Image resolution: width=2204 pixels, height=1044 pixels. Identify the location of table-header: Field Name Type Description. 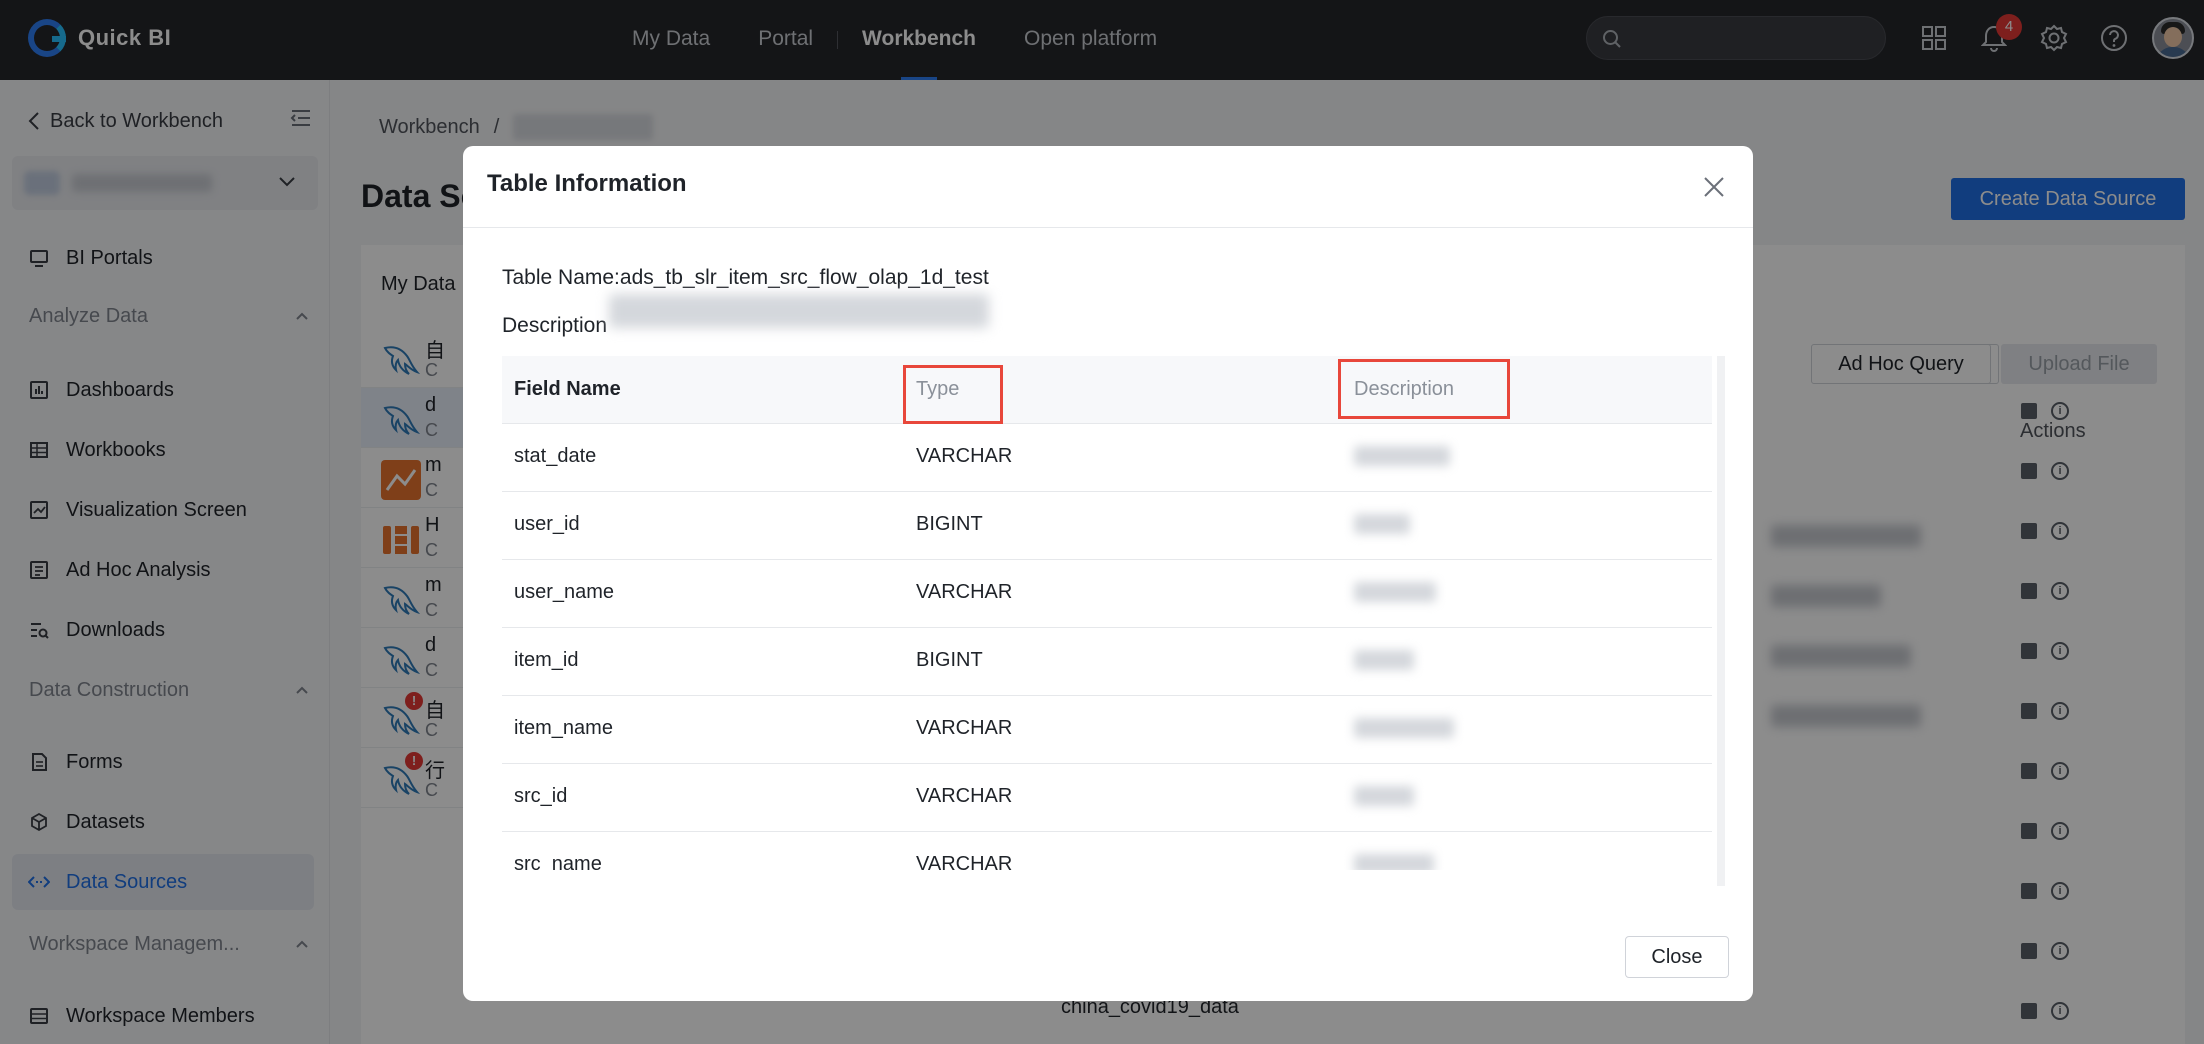
(1107, 390).